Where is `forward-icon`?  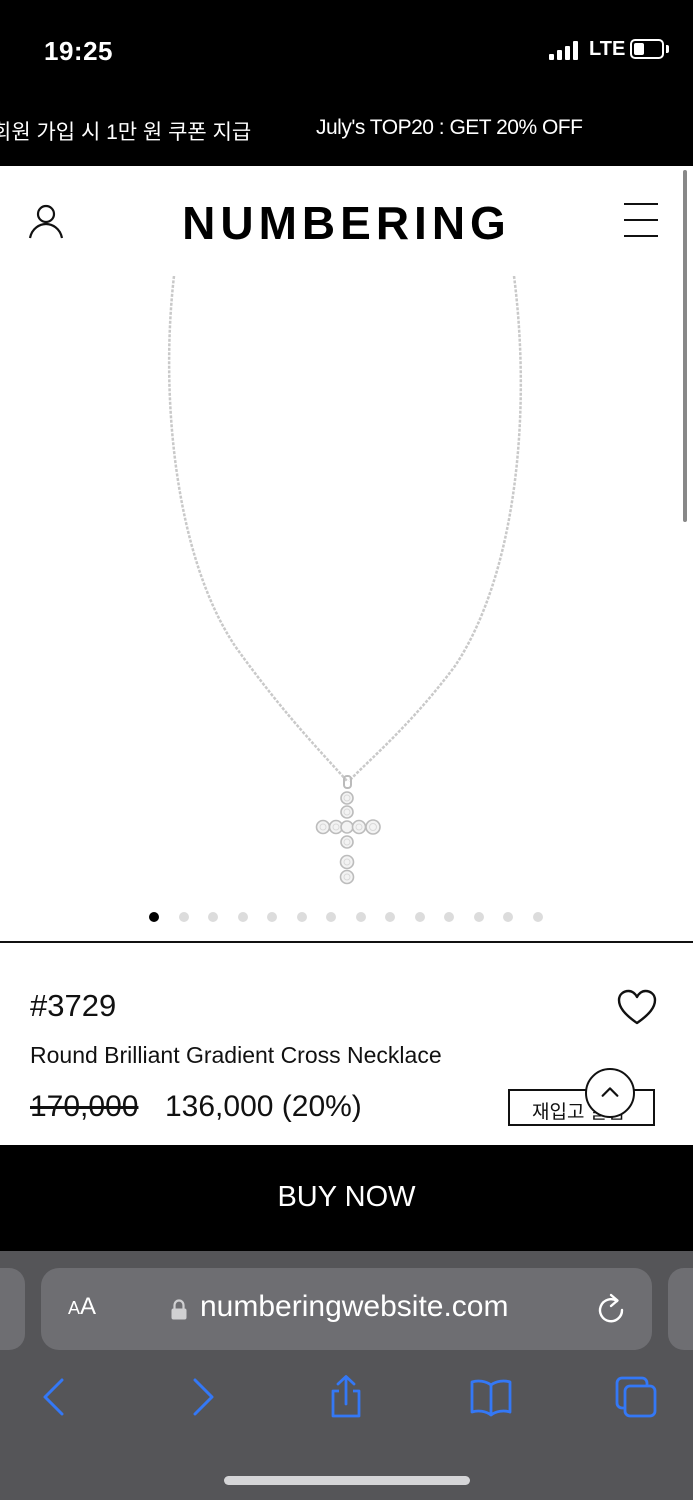 forward-icon is located at coordinates (203, 1397).